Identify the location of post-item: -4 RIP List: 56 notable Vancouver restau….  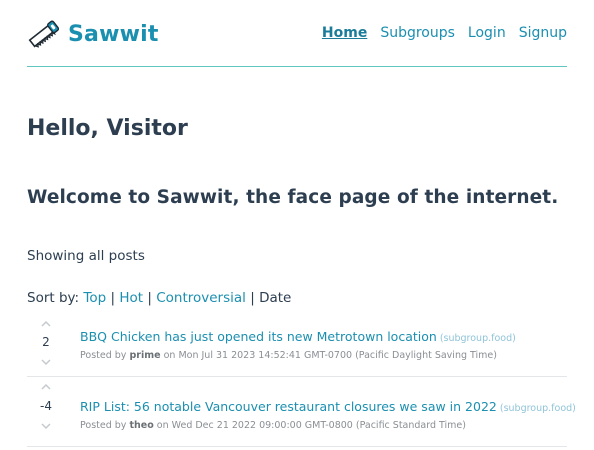
(301, 412).